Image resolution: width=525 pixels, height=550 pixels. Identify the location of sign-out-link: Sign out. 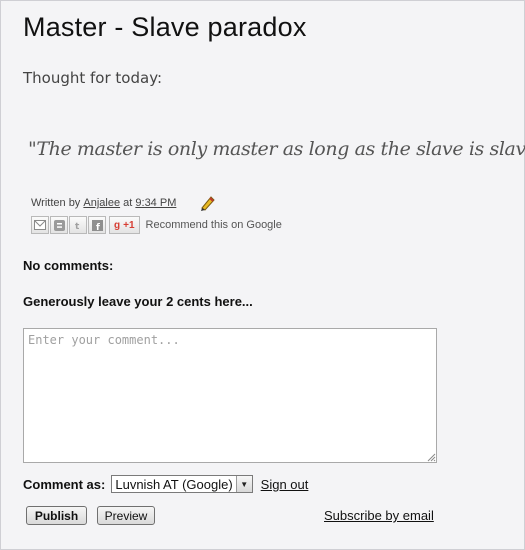
(285, 484).